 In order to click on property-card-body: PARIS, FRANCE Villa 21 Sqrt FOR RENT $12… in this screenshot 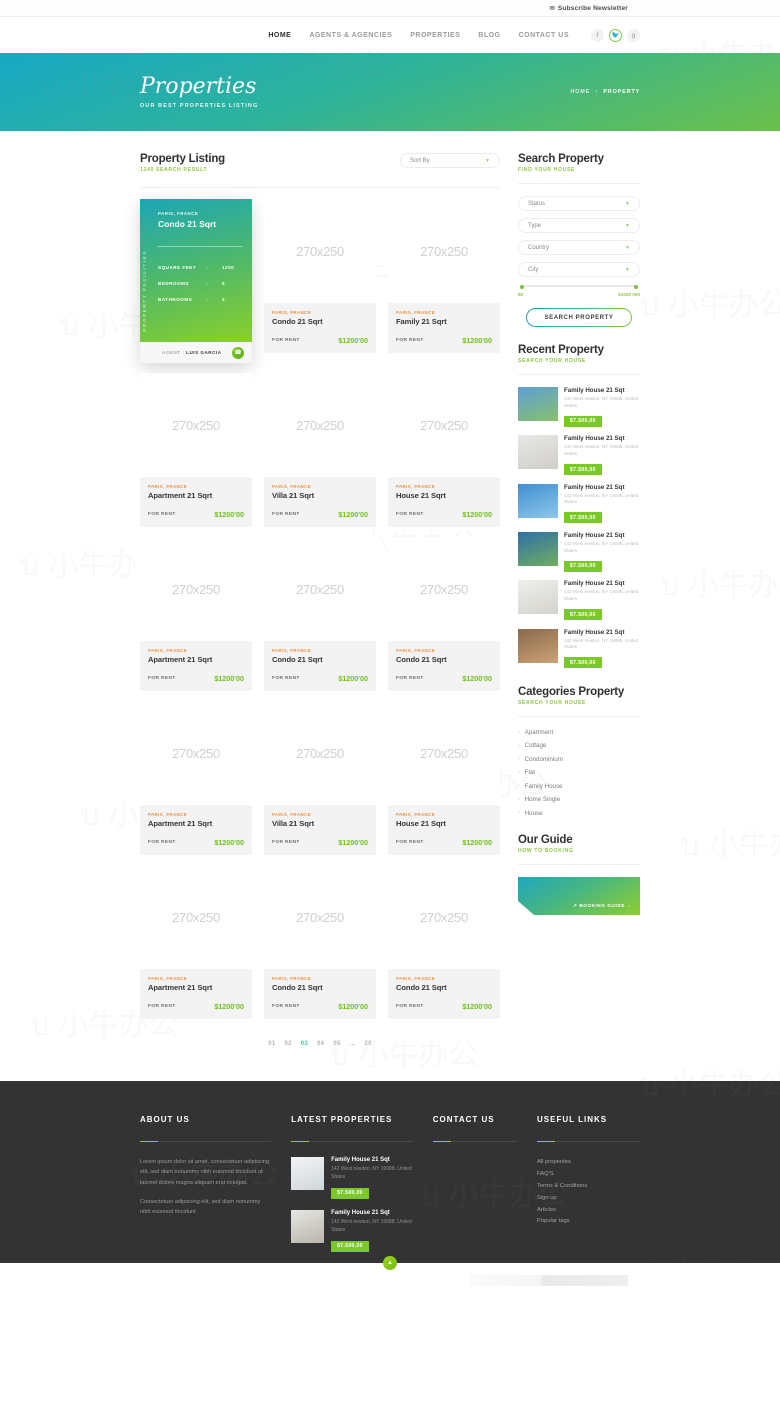, I will do `click(320, 830)`.